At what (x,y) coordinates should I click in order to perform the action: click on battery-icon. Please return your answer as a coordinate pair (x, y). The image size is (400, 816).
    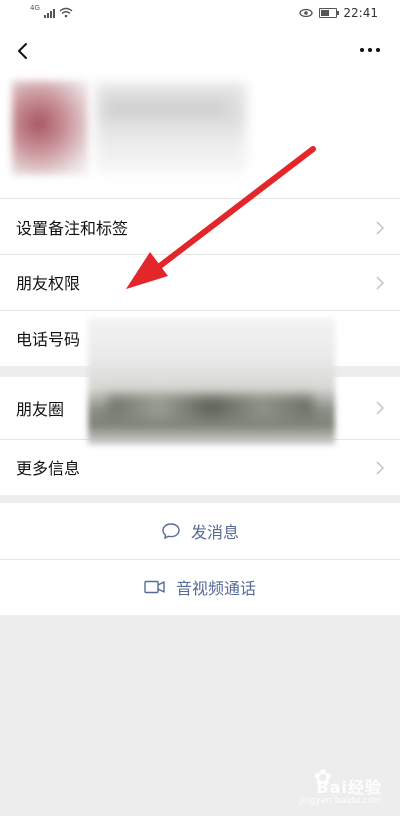
    Looking at the image, I should click on (329, 13).